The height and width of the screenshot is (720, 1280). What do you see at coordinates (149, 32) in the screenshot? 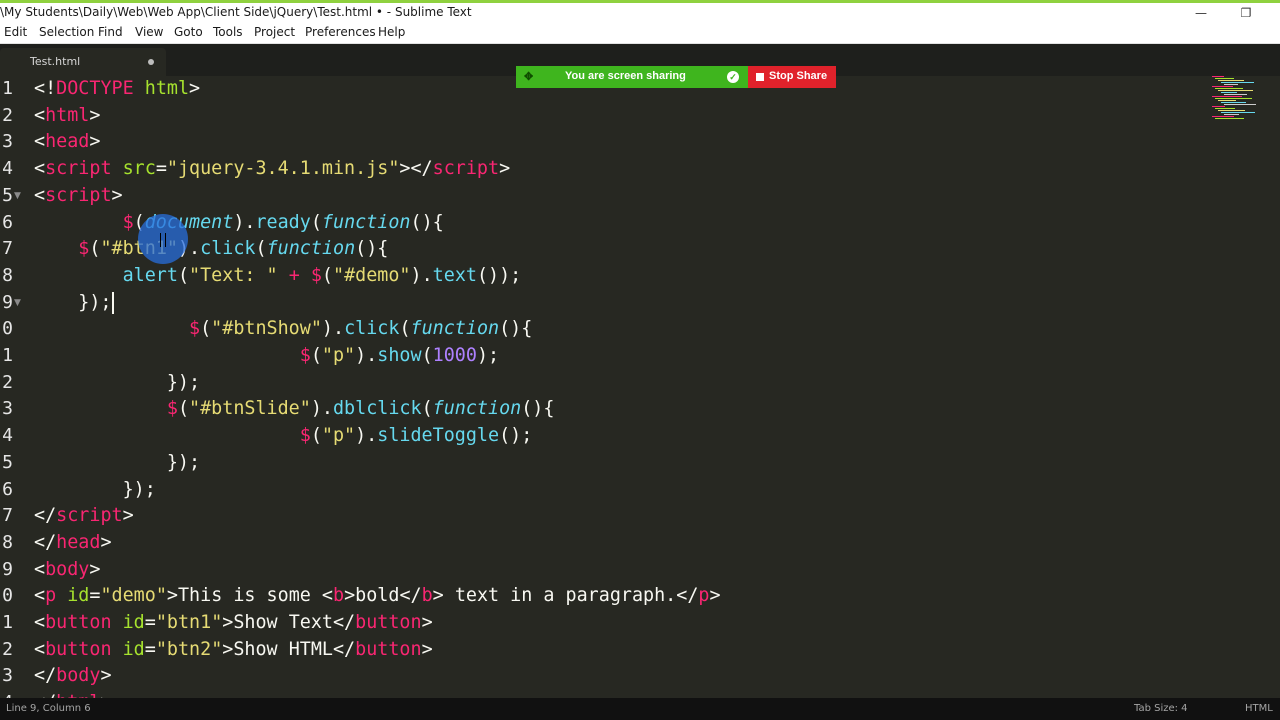
I see `menu-view: View` at bounding box center [149, 32].